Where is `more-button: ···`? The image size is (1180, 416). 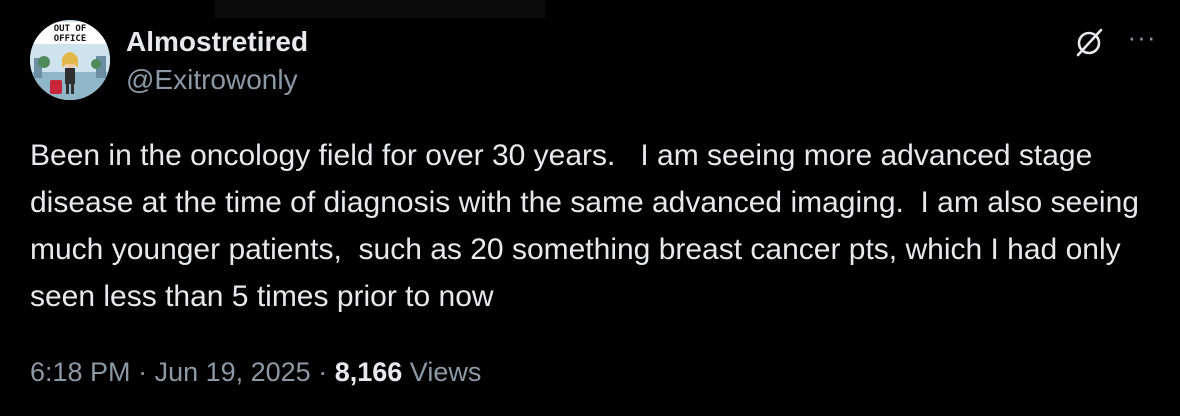 more-button: ··· is located at coordinates (1142, 39).